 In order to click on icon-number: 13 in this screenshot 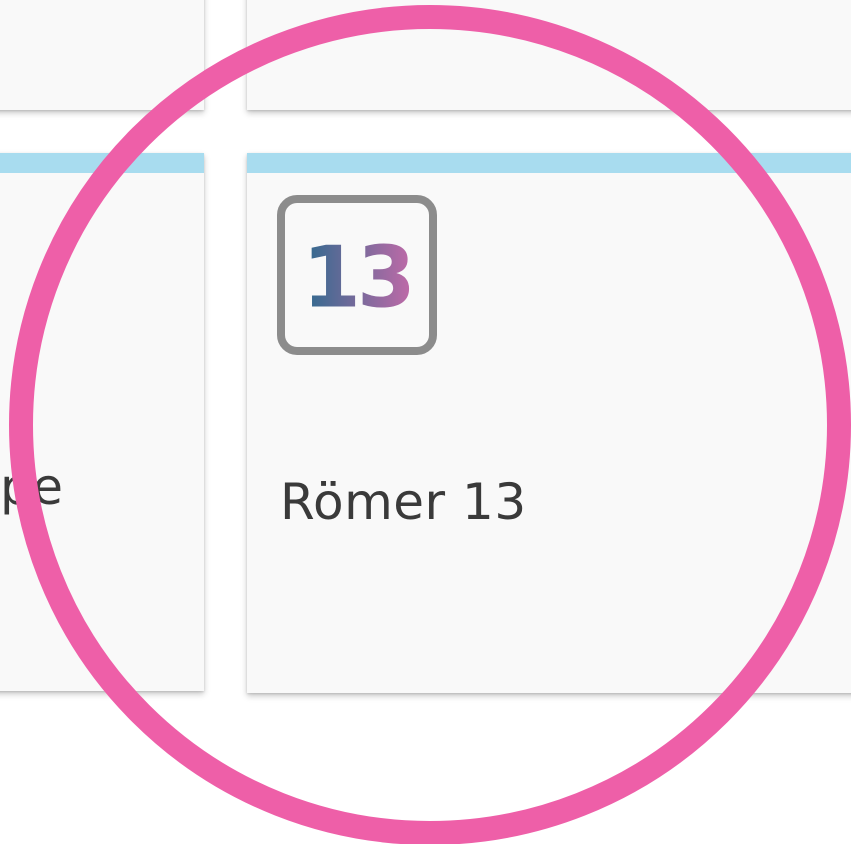, I will do `click(357, 278)`.